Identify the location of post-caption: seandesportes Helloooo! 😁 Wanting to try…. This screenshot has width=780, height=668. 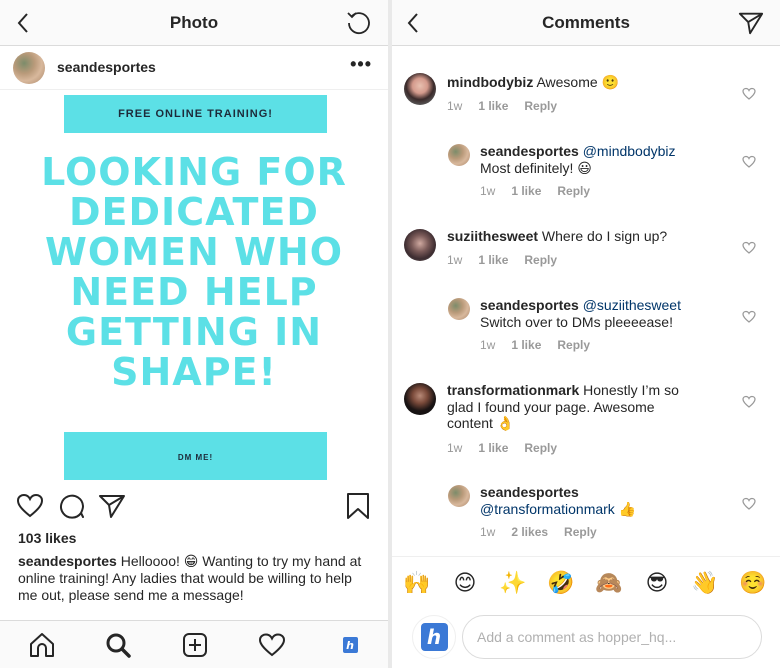
(196, 578).